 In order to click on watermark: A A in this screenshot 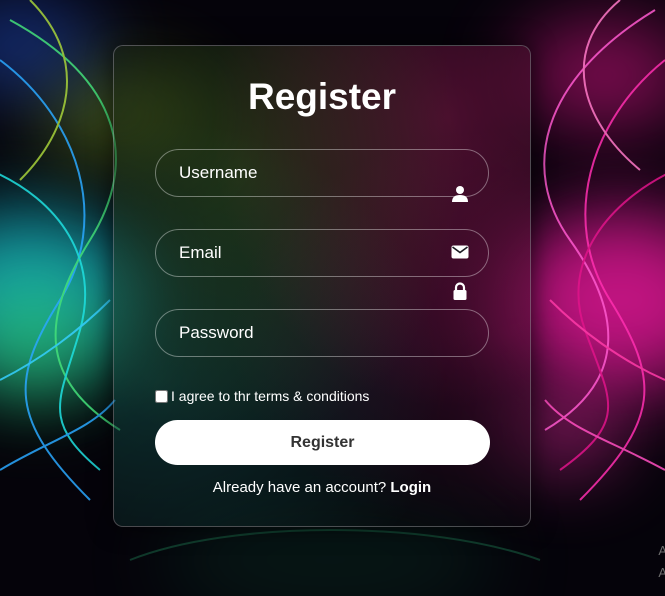, I will do `click(661, 561)`.